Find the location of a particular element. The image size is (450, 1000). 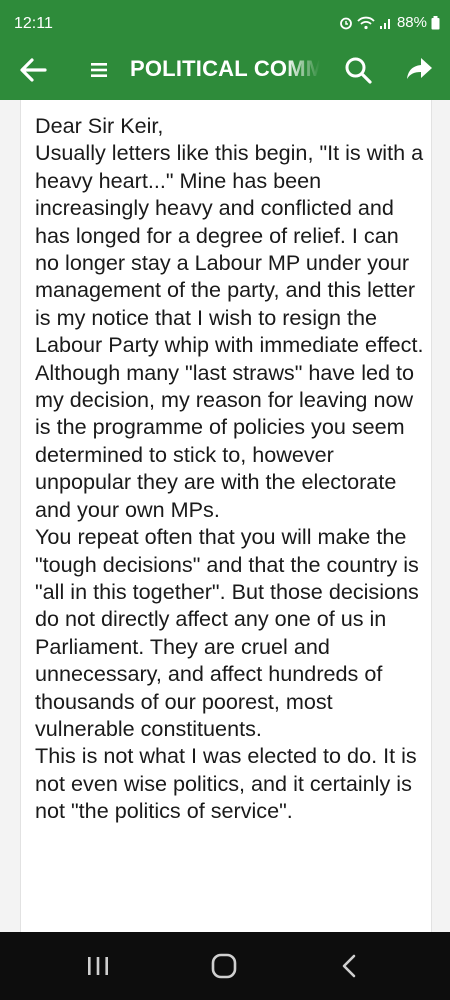

wifi-icon is located at coordinates (366, 23).